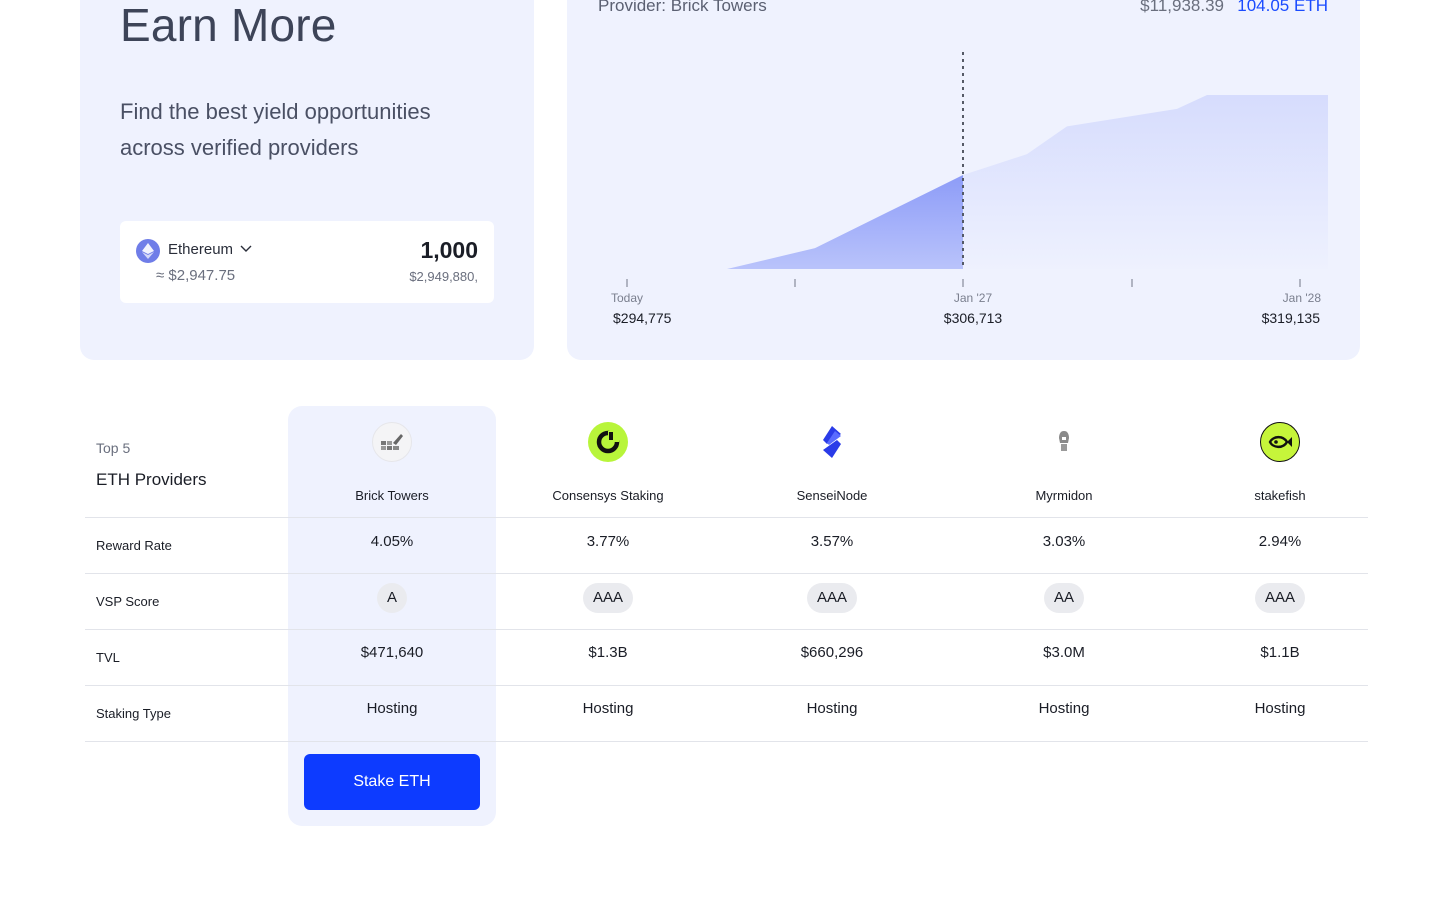 This screenshot has height=900, width=1440. Describe the element at coordinates (128, 601) in the screenshot. I see `row-label: VSP Score` at that location.